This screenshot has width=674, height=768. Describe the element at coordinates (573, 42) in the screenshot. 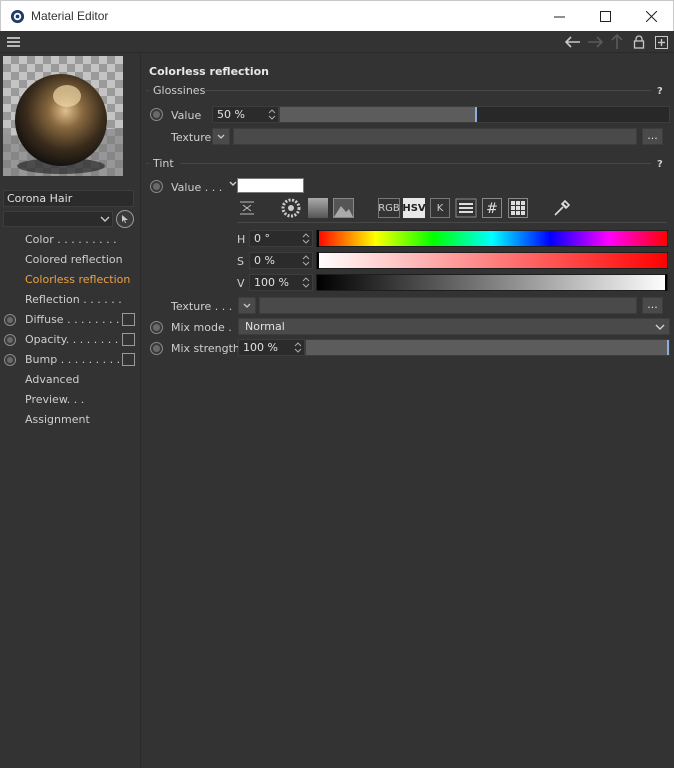

I see `back-arrow-icon` at that location.